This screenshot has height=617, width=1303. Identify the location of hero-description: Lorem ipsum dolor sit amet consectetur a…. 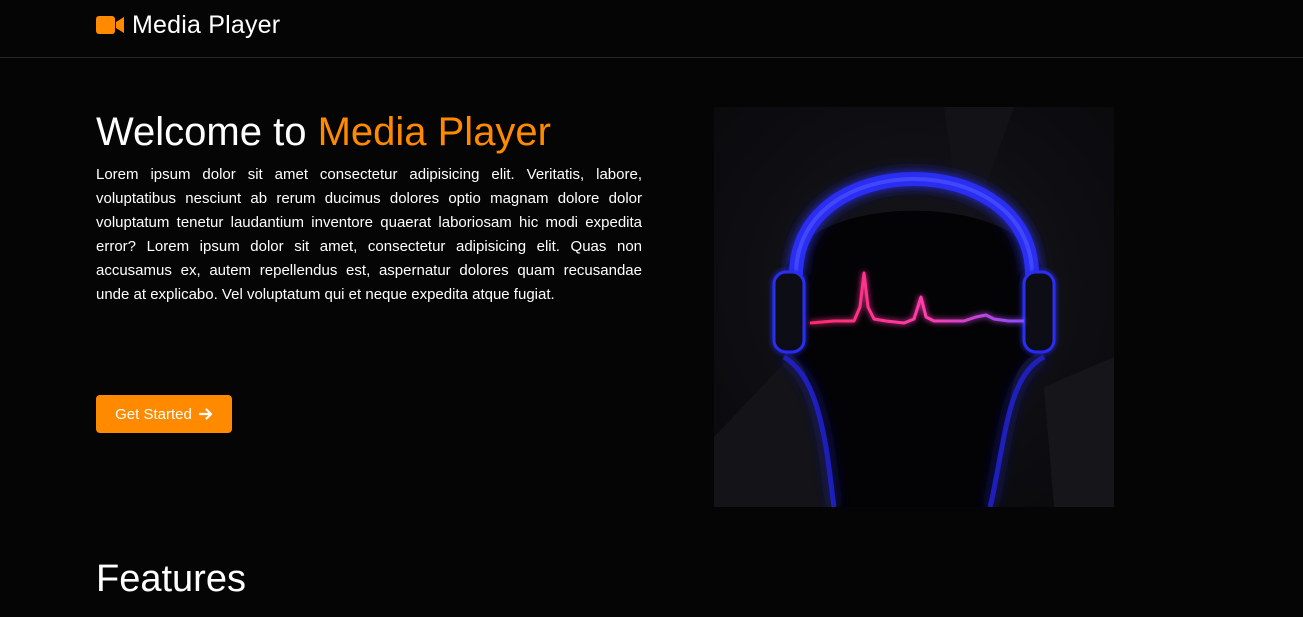
(369, 234).